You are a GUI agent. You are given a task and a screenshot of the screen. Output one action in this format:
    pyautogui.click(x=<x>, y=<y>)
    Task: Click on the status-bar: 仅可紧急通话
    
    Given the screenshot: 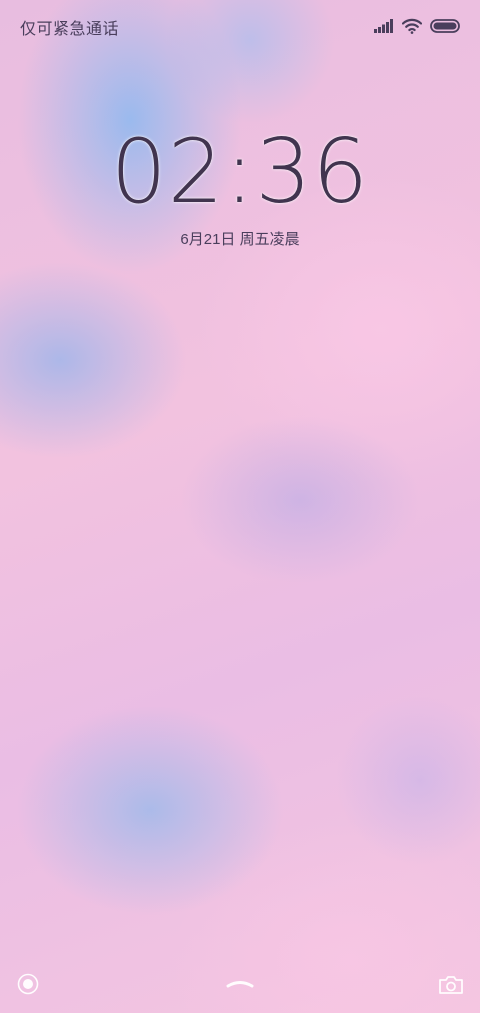 What is the action you would take?
    pyautogui.click(x=240, y=26)
    